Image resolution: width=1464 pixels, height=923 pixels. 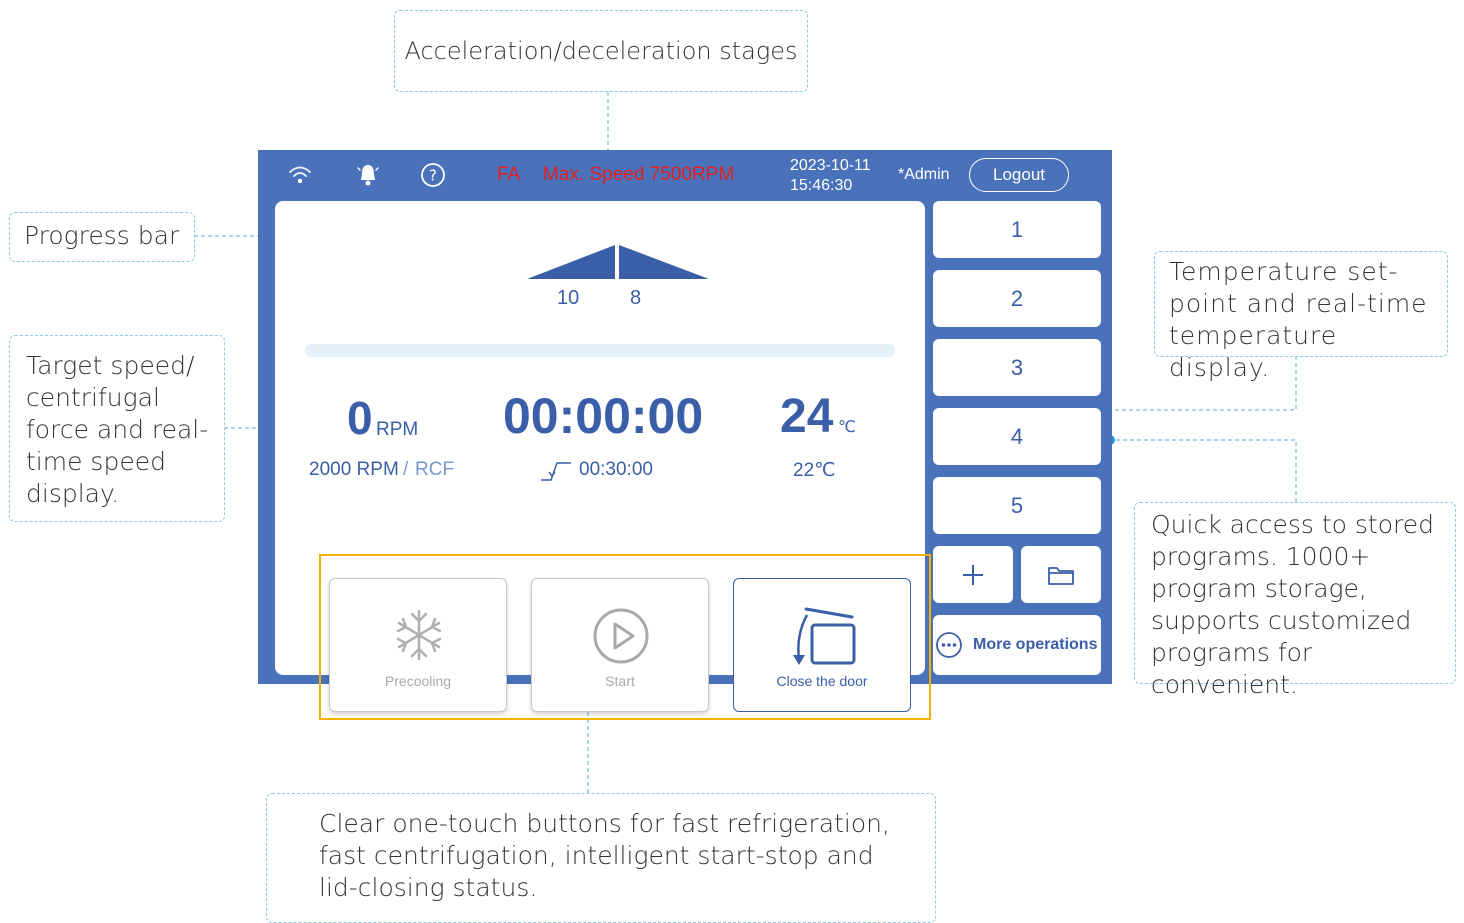 What do you see at coordinates (821, 185) in the screenshot?
I see `time-display: 15:46:30` at bounding box center [821, 185].